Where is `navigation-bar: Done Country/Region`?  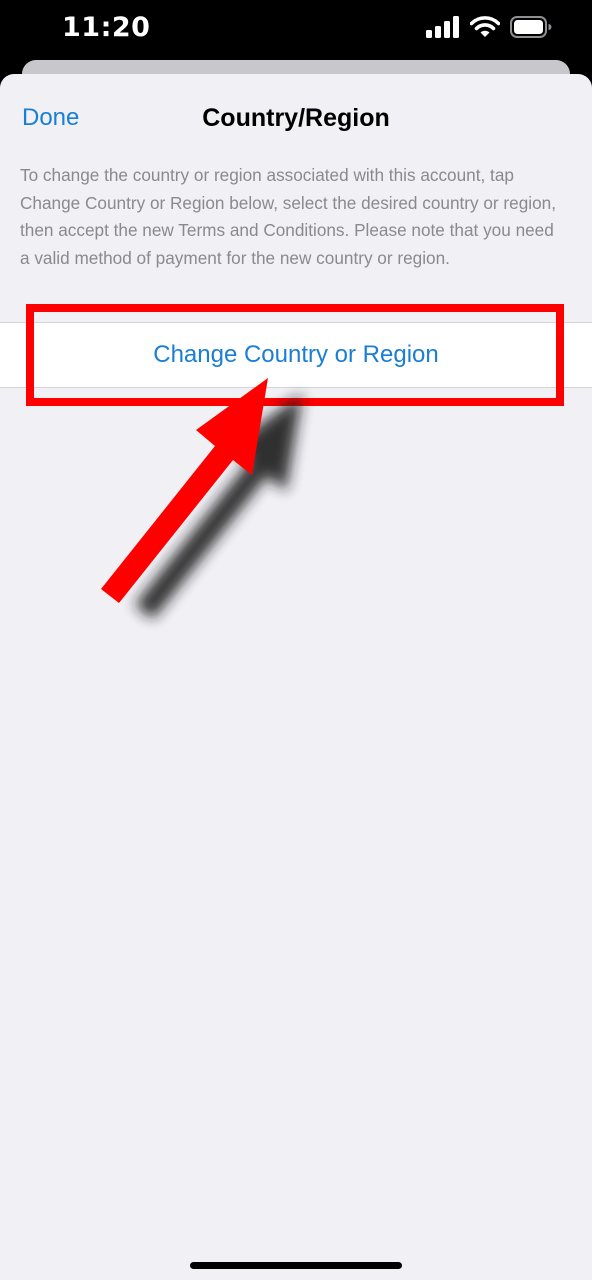
navigation-bar: Done Country/Region is located at coordinates (296, 119).